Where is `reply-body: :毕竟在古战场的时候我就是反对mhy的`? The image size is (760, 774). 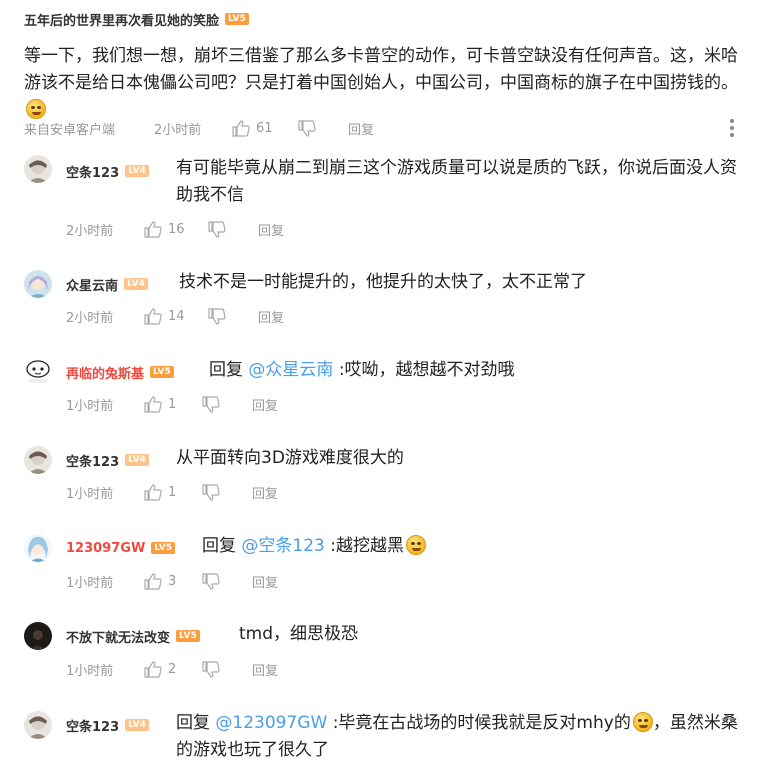 reply-body: :毕竟在古战场的时候我就是反对mhy的 is located at coordinates (481, 723).